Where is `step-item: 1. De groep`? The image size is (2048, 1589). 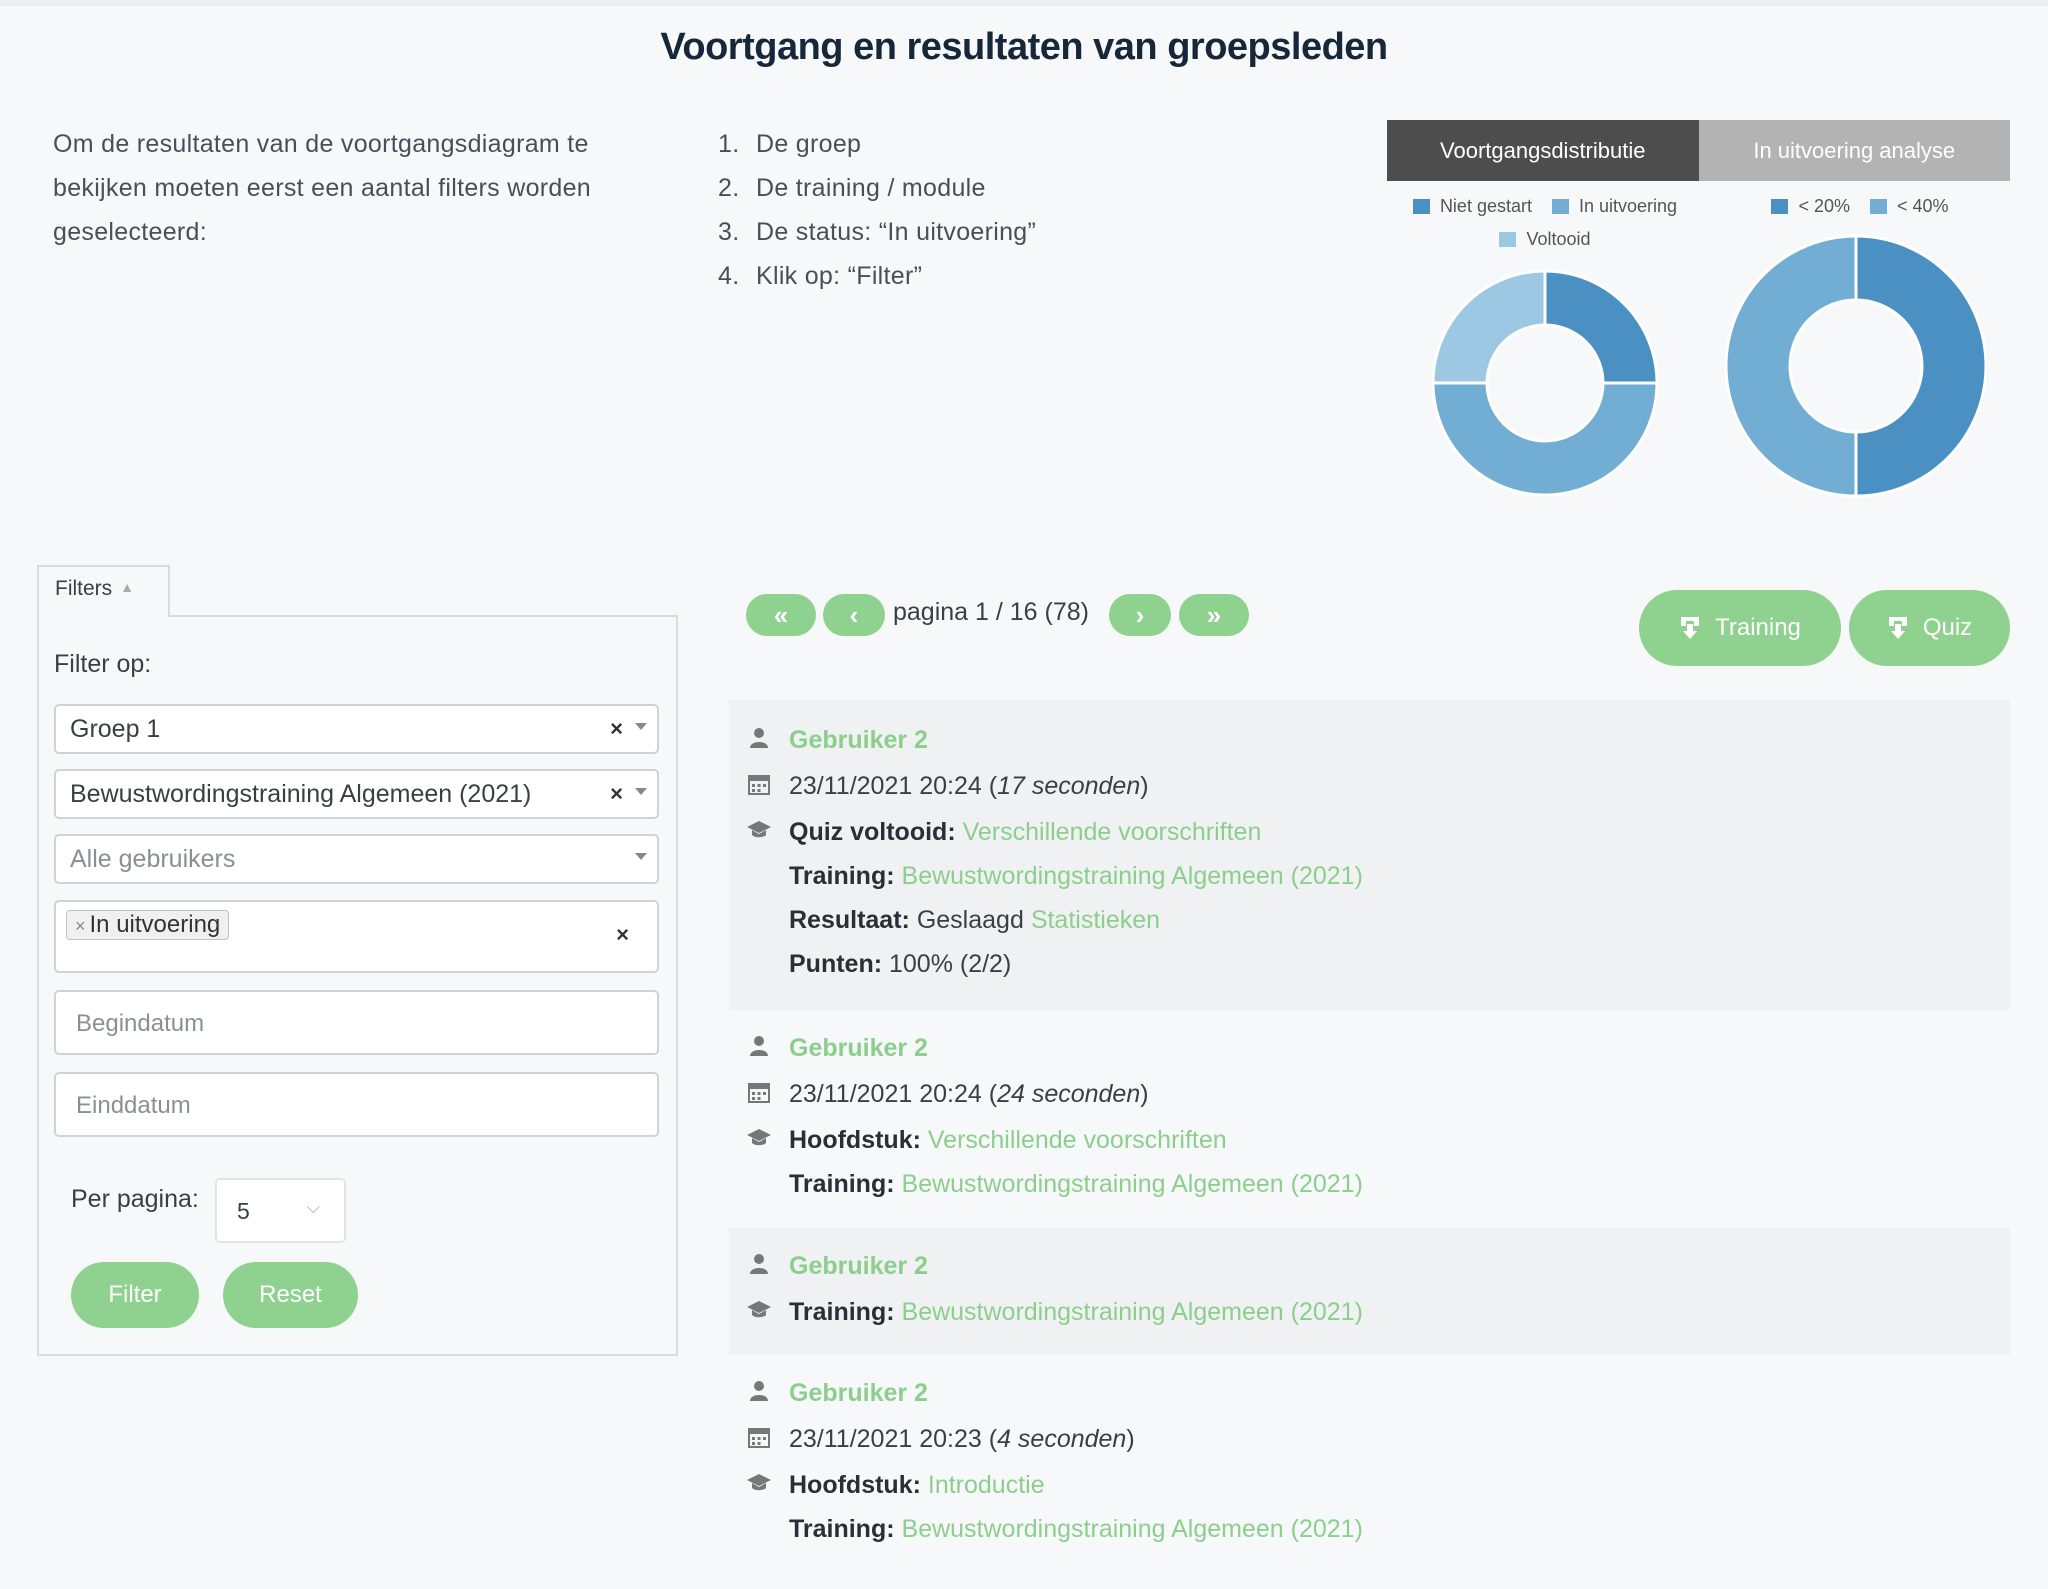
step-item: 1. De groep is located at coordinates (790, 144).